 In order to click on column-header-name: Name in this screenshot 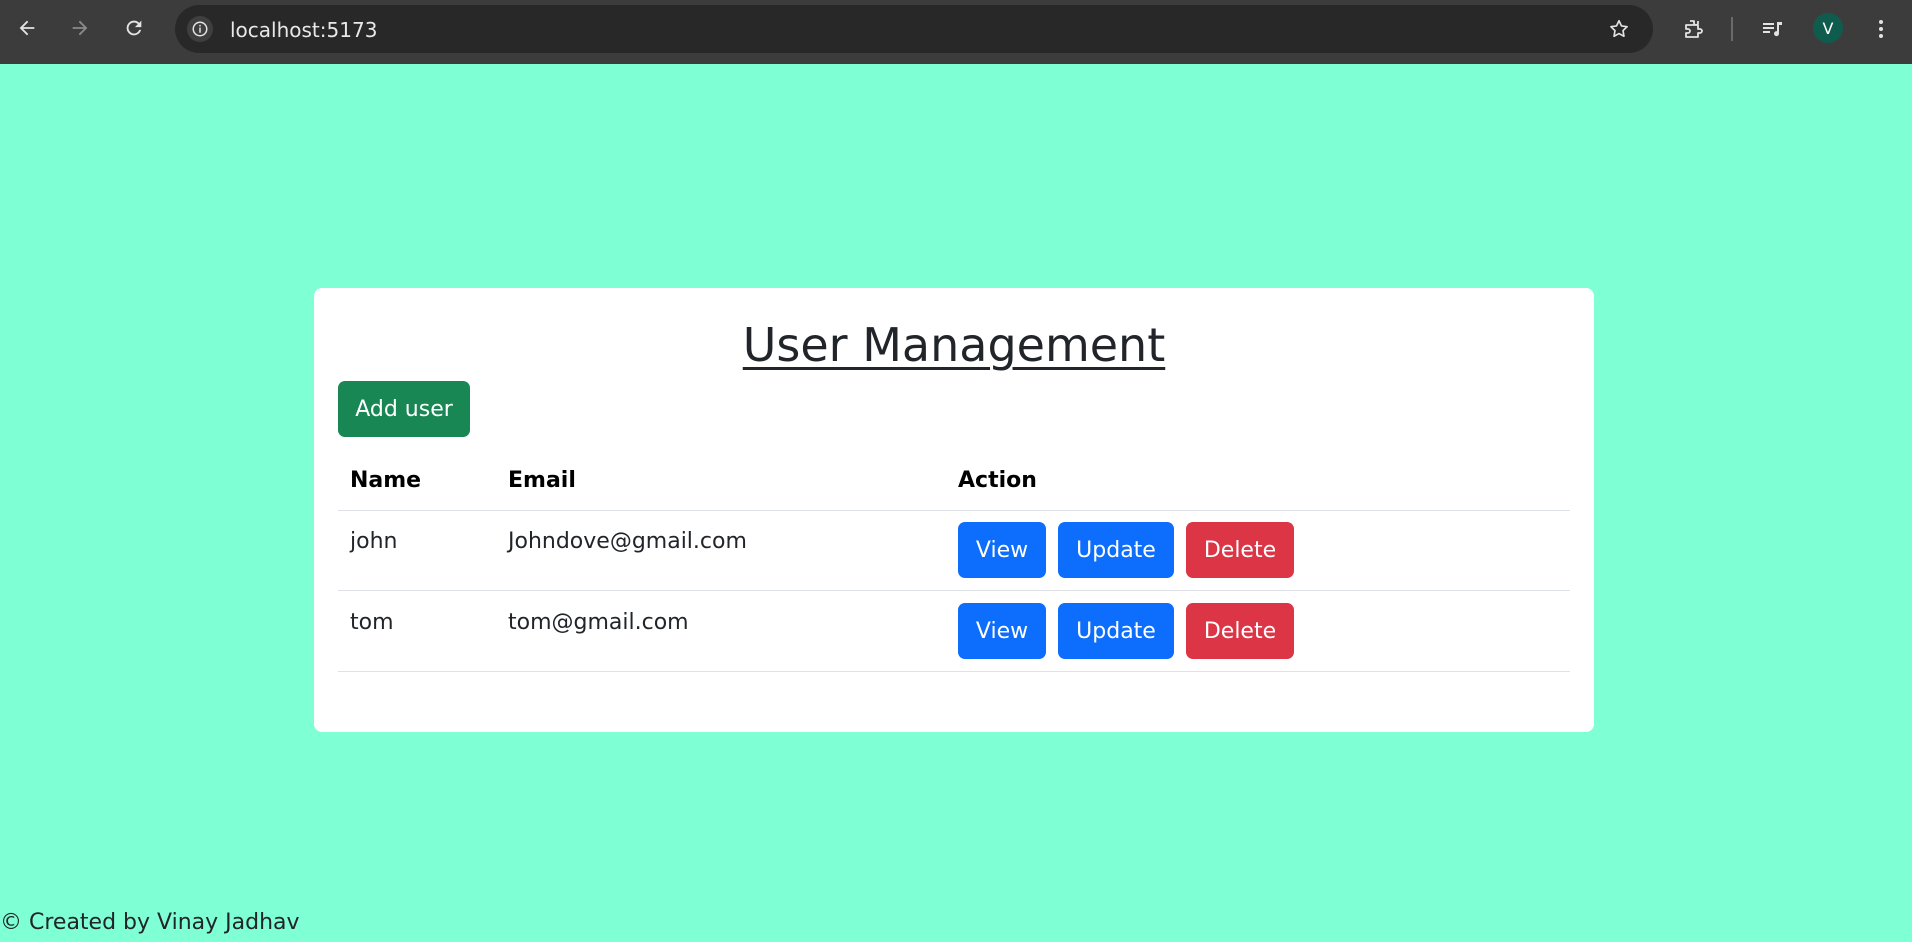, I will do `click(386, 480)`.